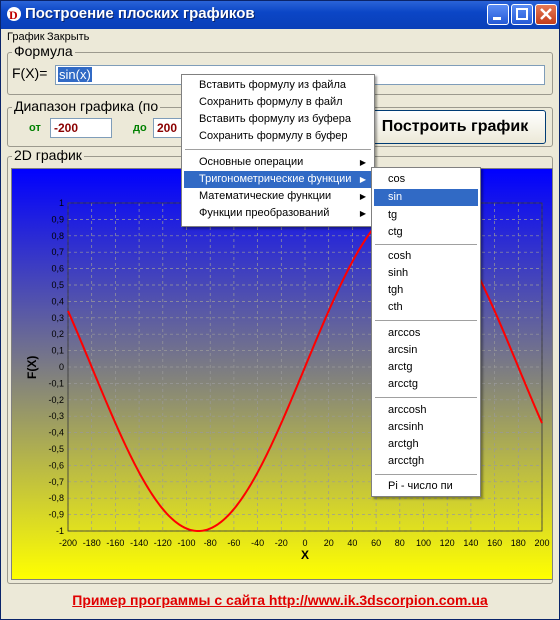  Describe the element at coordinates (280, 15) in the screenshot. I see `title-bar: D Построение плоских графиков` at that location.